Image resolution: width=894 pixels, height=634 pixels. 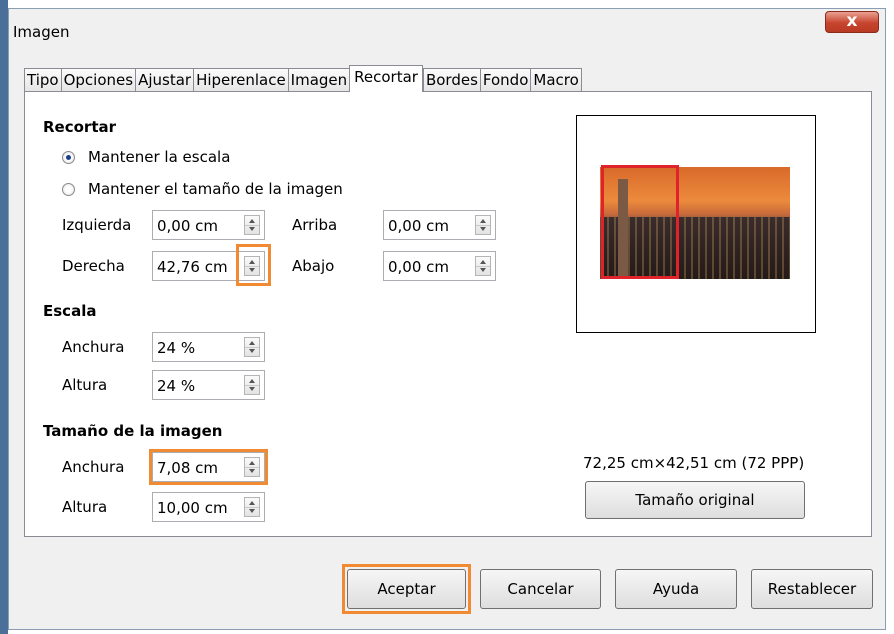 I want to click on cancel-button: Cancelar, so click(x=540, y=589).